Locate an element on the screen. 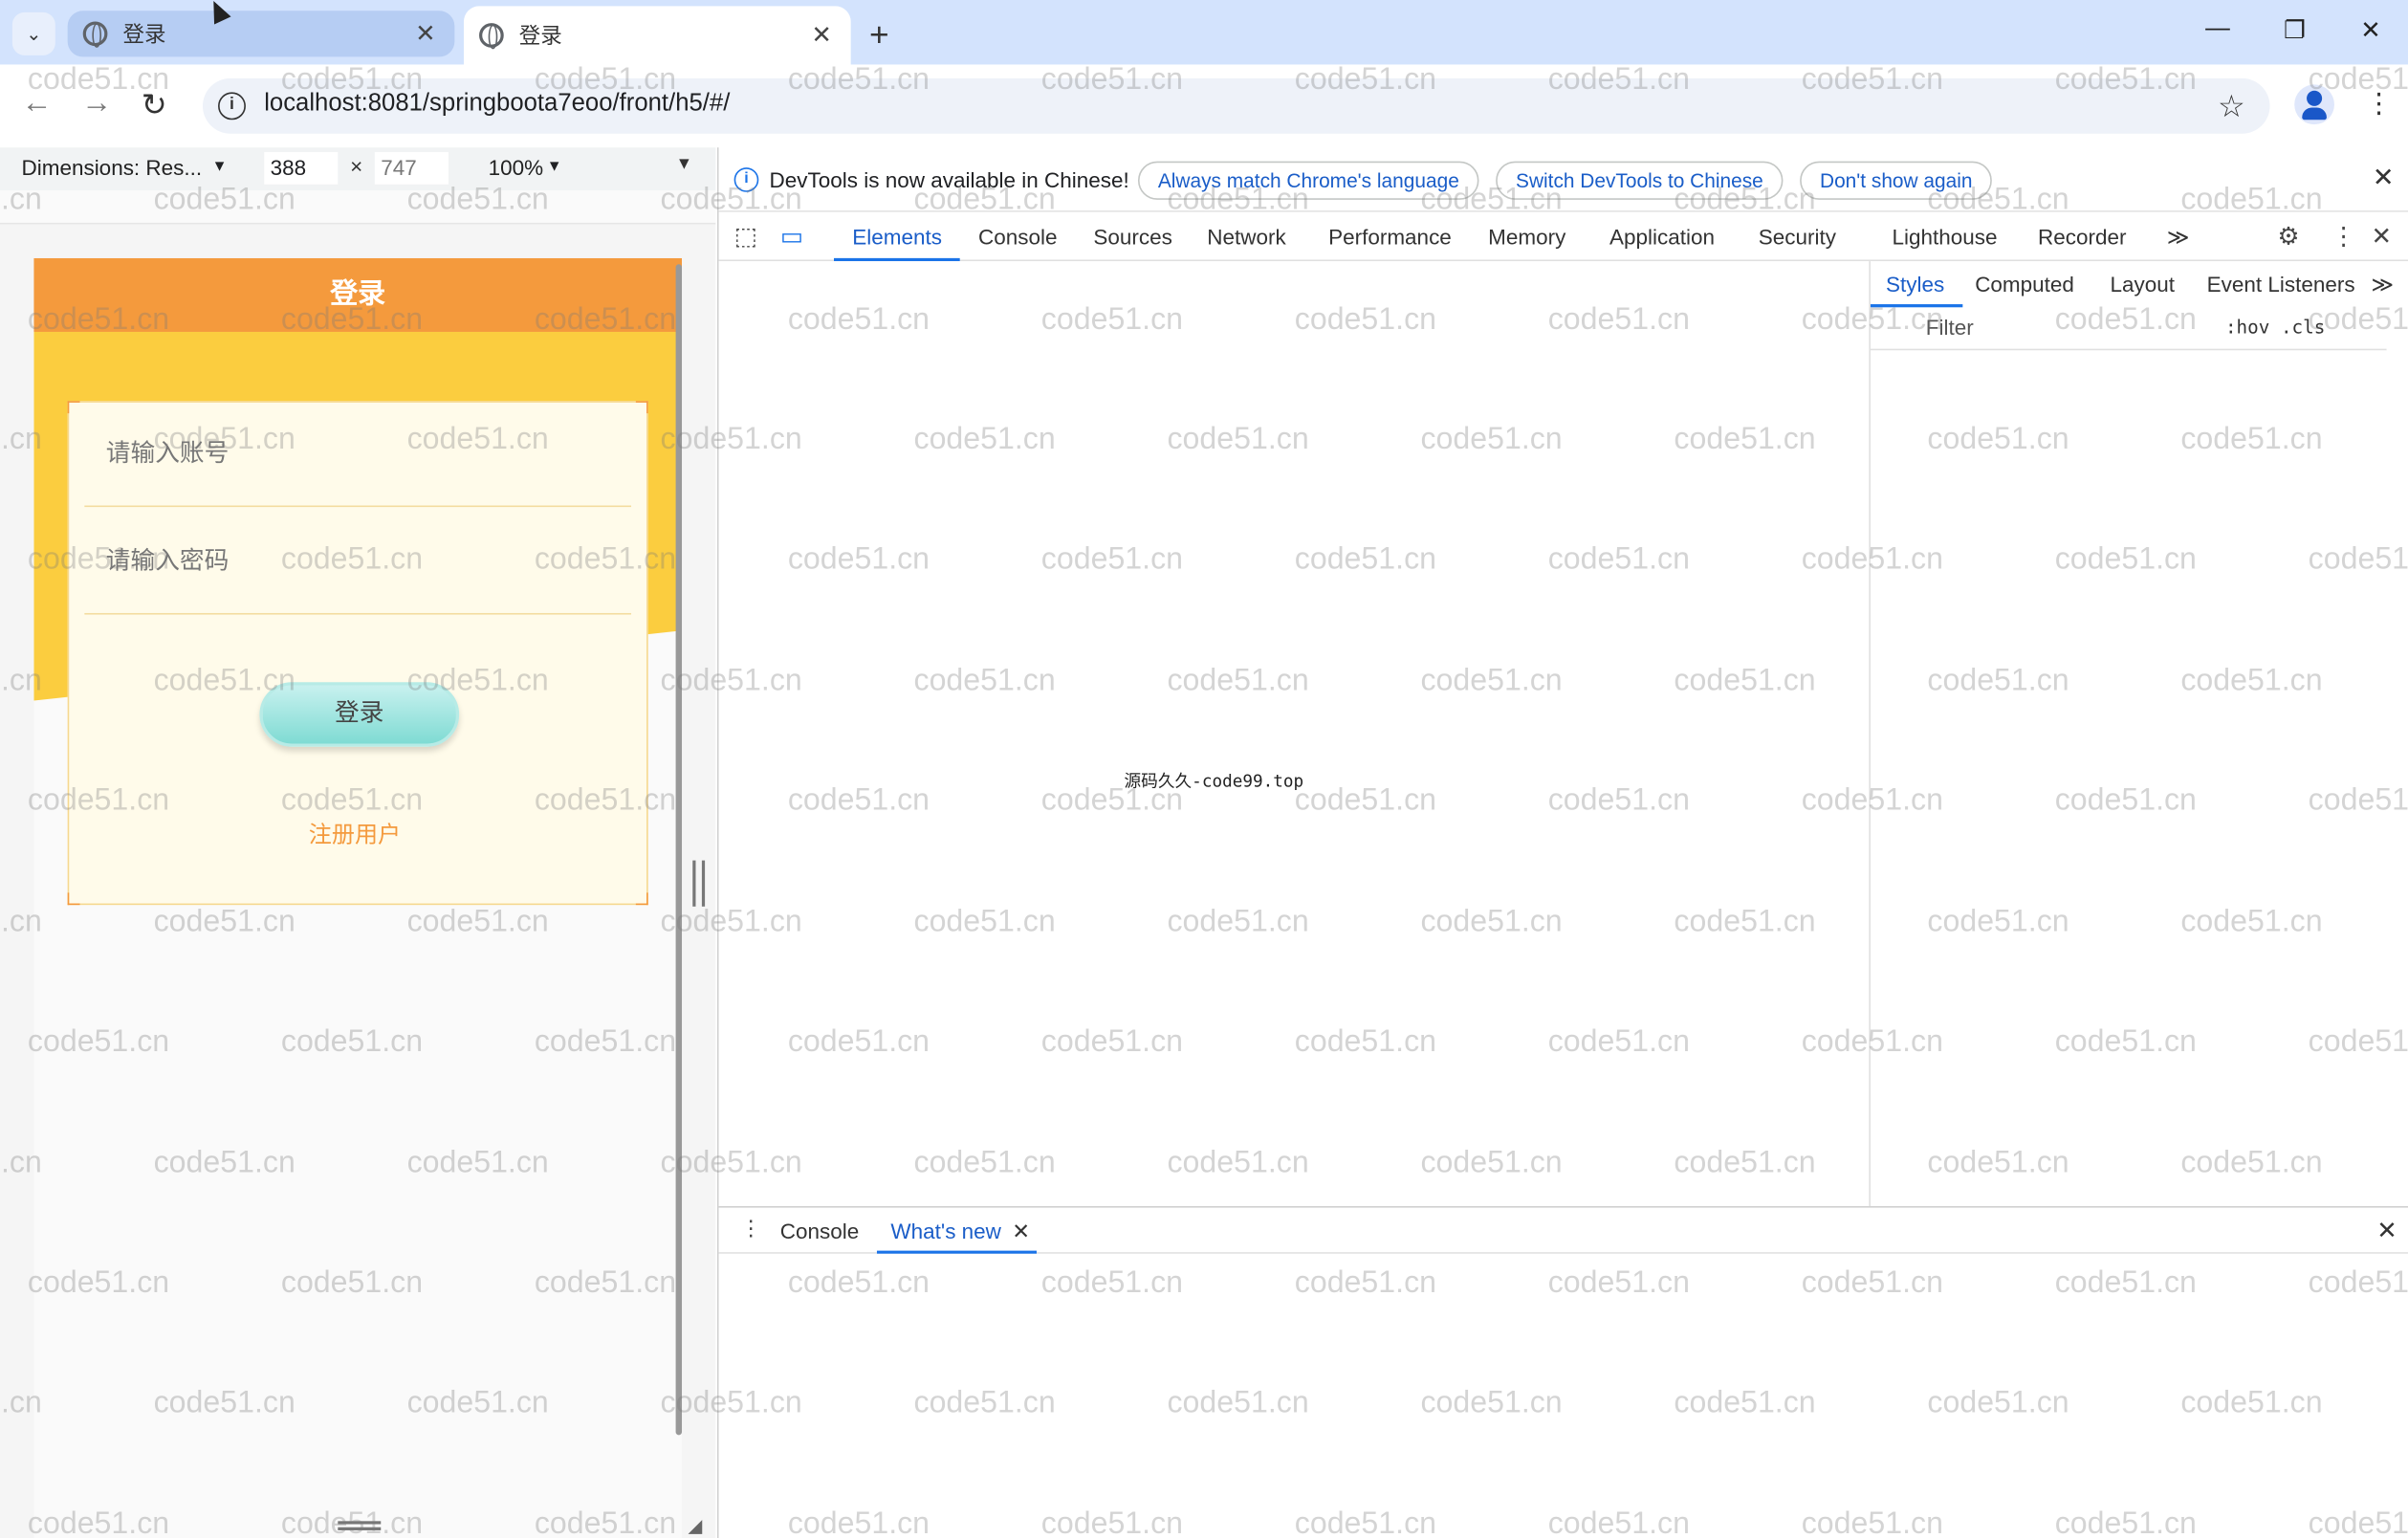  devtools-drawer-tabbar: ⋮ Console What's new ✕ ✕ is located at coordinates (1563, 1230).